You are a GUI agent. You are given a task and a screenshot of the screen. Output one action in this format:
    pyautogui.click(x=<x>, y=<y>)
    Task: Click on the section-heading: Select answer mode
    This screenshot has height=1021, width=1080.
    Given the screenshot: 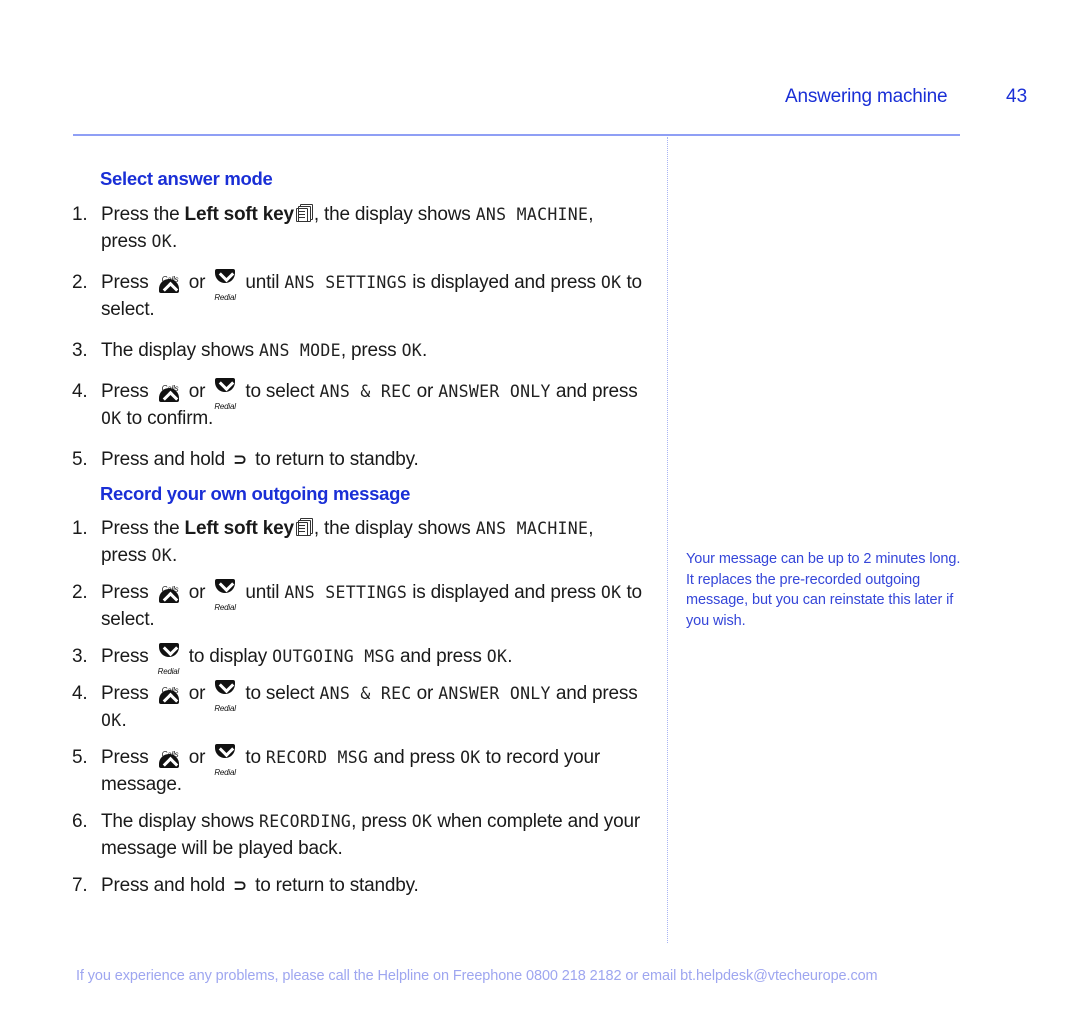 What is the action you would take?
    pyautogui.click(x=186, y=178)
    